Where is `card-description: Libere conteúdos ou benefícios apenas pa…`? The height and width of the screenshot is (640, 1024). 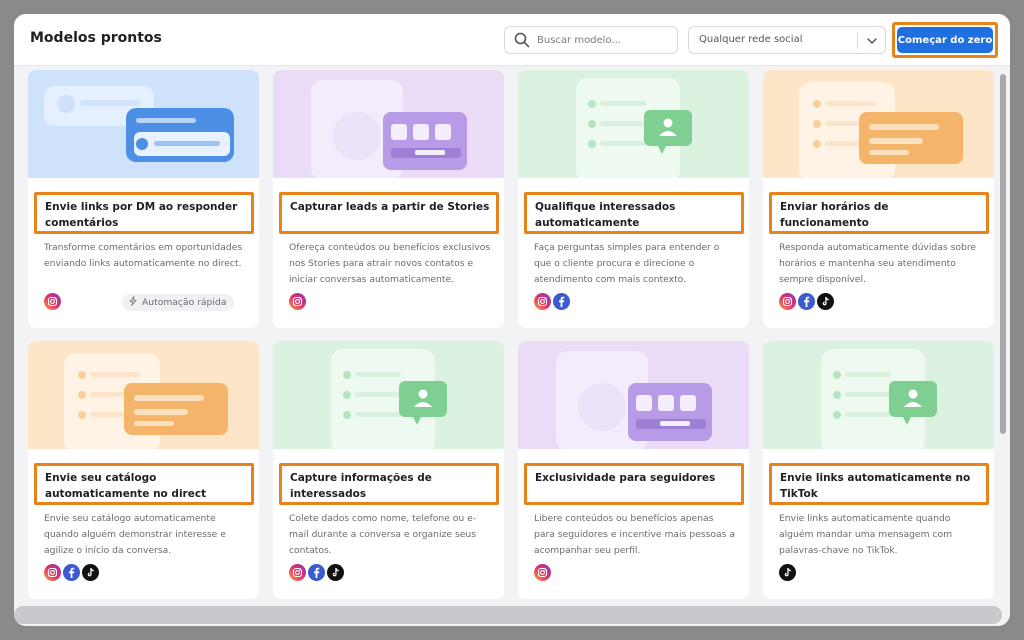
card-description: Libere conteúdos ou benefícios apenas pa… is located at coordinates (634, 534).